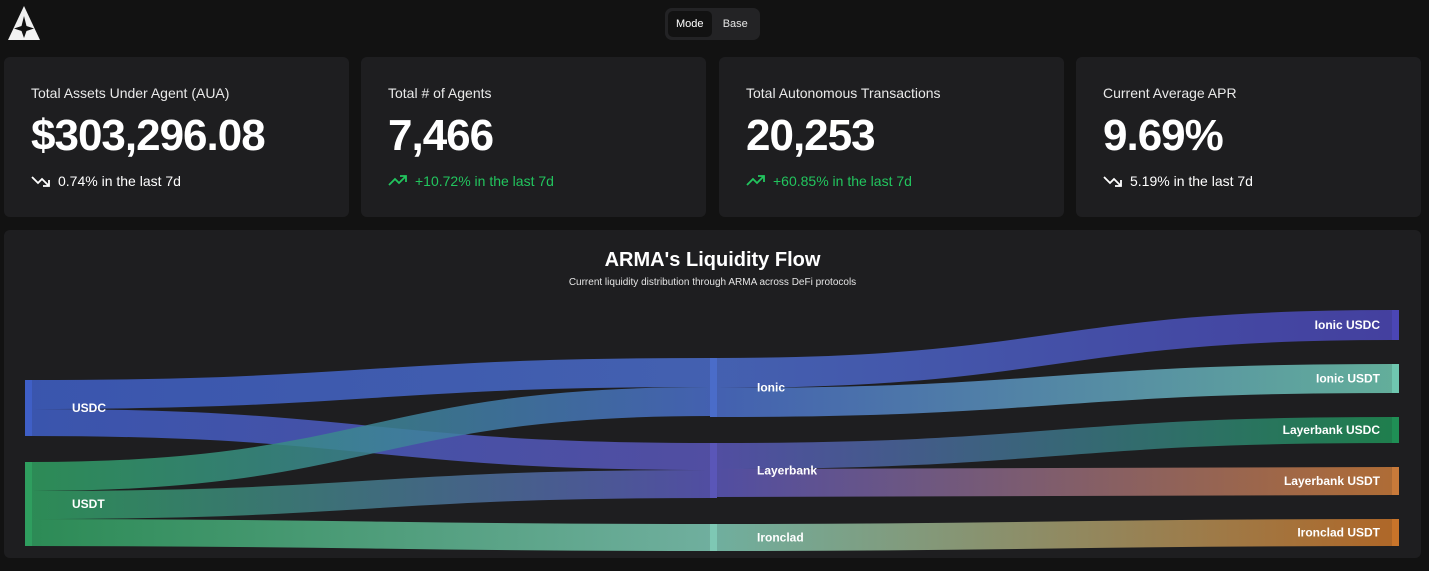  I want to click on stat-value: $303,296.08, so click(148, 135).